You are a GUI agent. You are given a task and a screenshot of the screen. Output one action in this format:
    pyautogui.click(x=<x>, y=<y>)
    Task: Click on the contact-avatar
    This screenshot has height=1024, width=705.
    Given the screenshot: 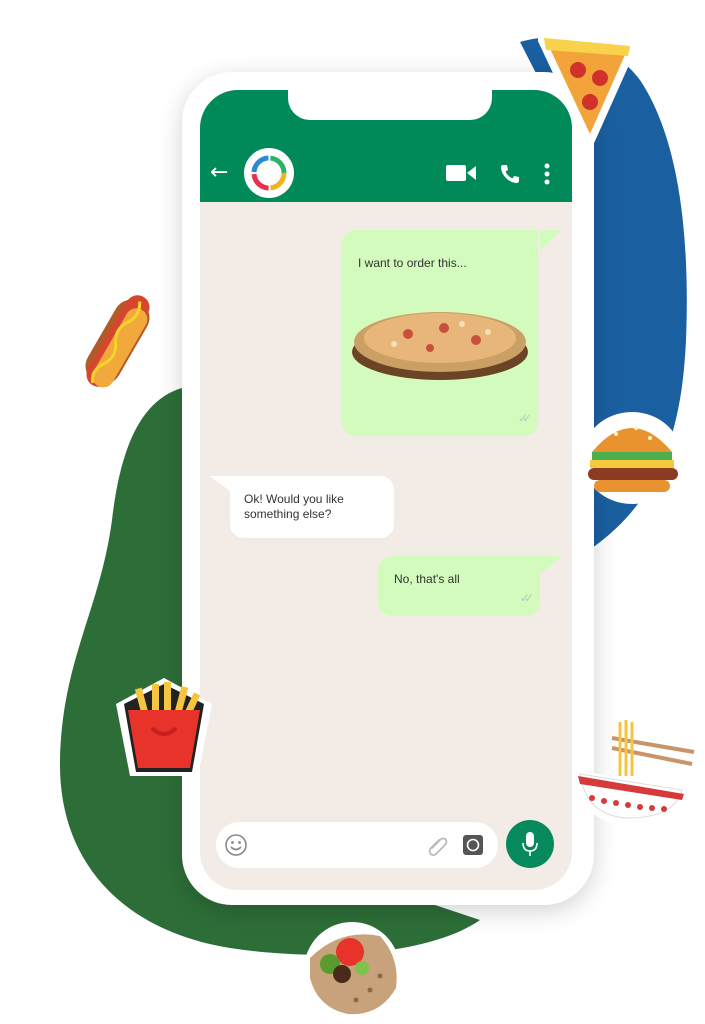 What is the action you would take?
    pyautogui.click(x=269, y=173)
    